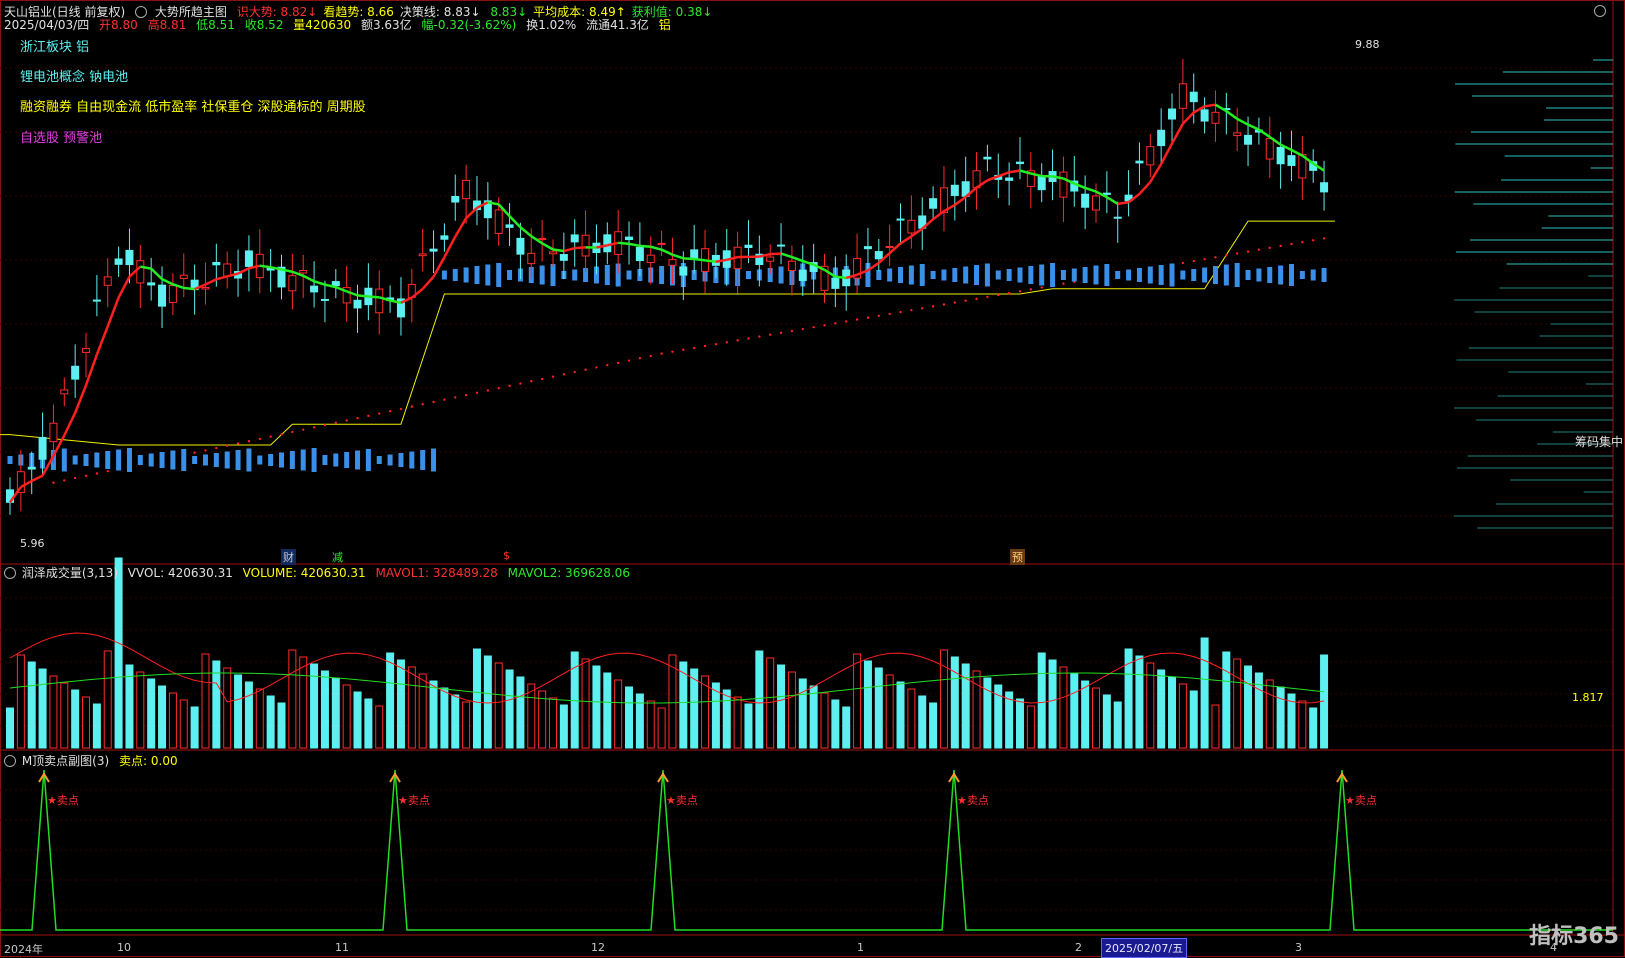  I want to click on badge-forecast: 预, so click(1017, 557).